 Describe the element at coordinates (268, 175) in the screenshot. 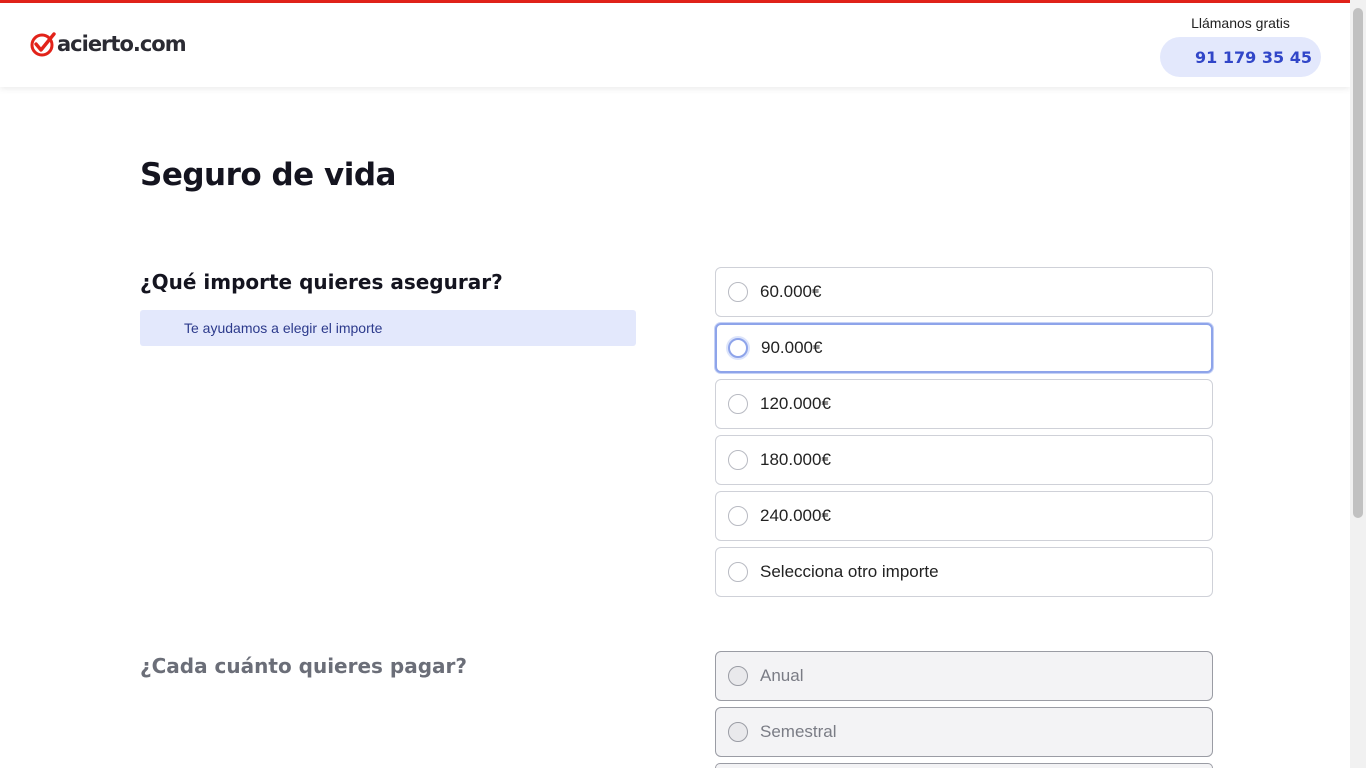

I see `page-title: Seguro de vida` at that location.